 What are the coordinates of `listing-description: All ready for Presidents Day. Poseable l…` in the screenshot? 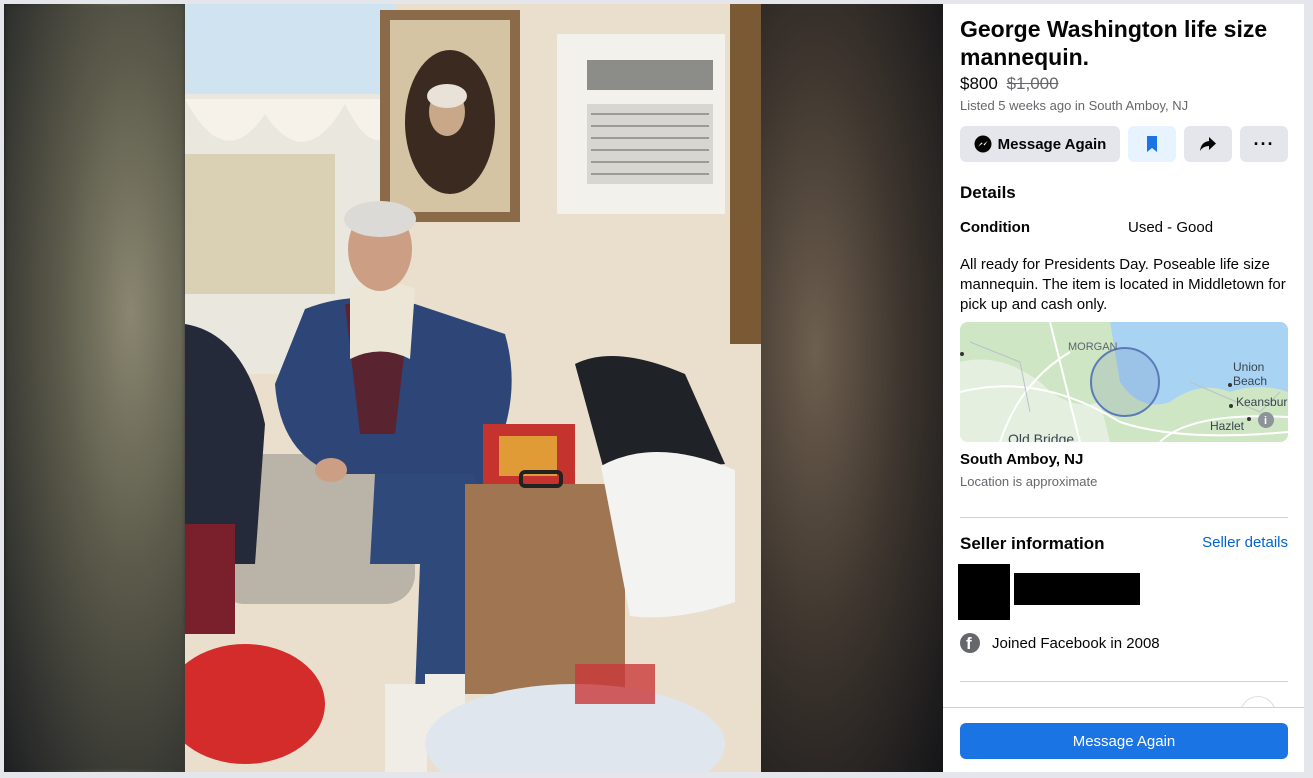 It's located at (1123, 284).